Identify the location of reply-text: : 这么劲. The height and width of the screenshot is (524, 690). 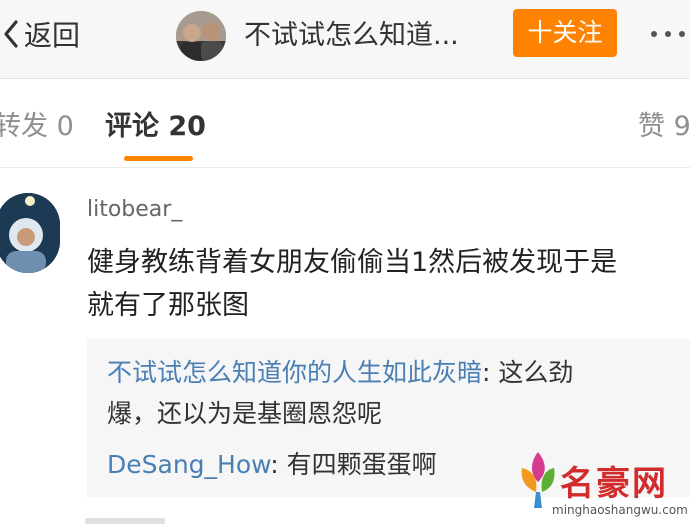
(528, 372).